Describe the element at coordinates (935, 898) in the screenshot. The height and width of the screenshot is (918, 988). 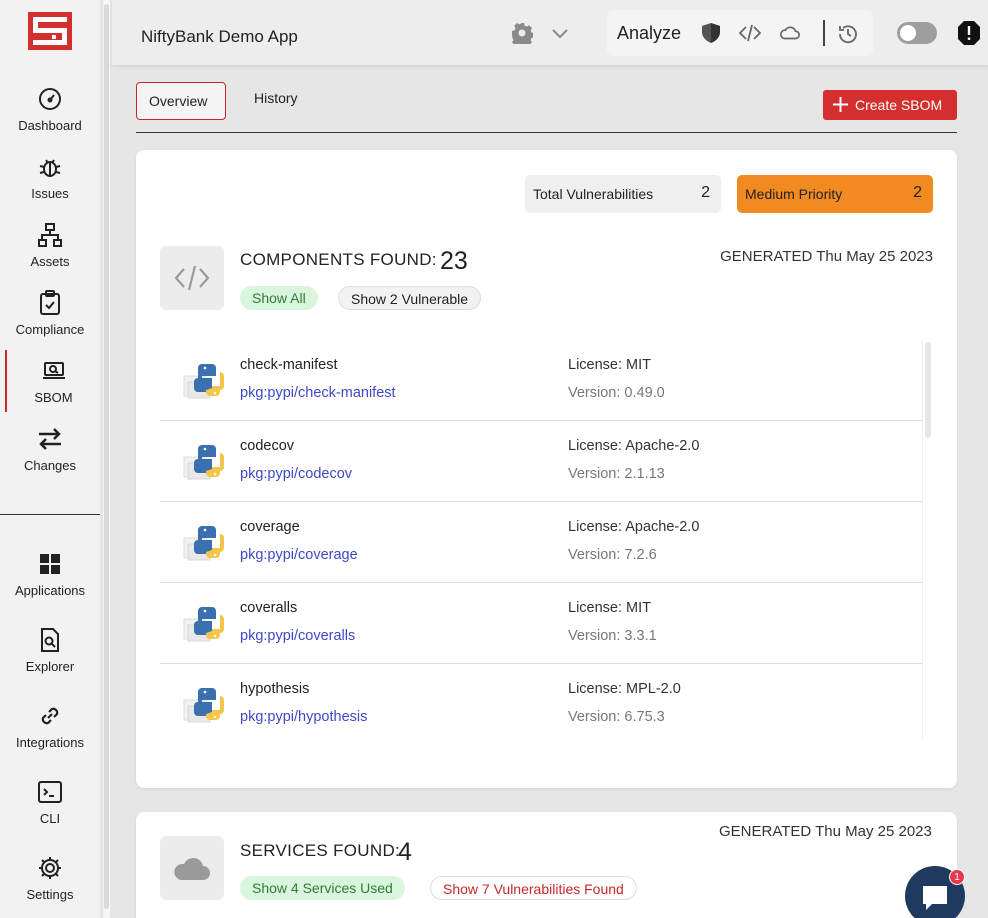
I see `chat-bubble-icon` at that location.